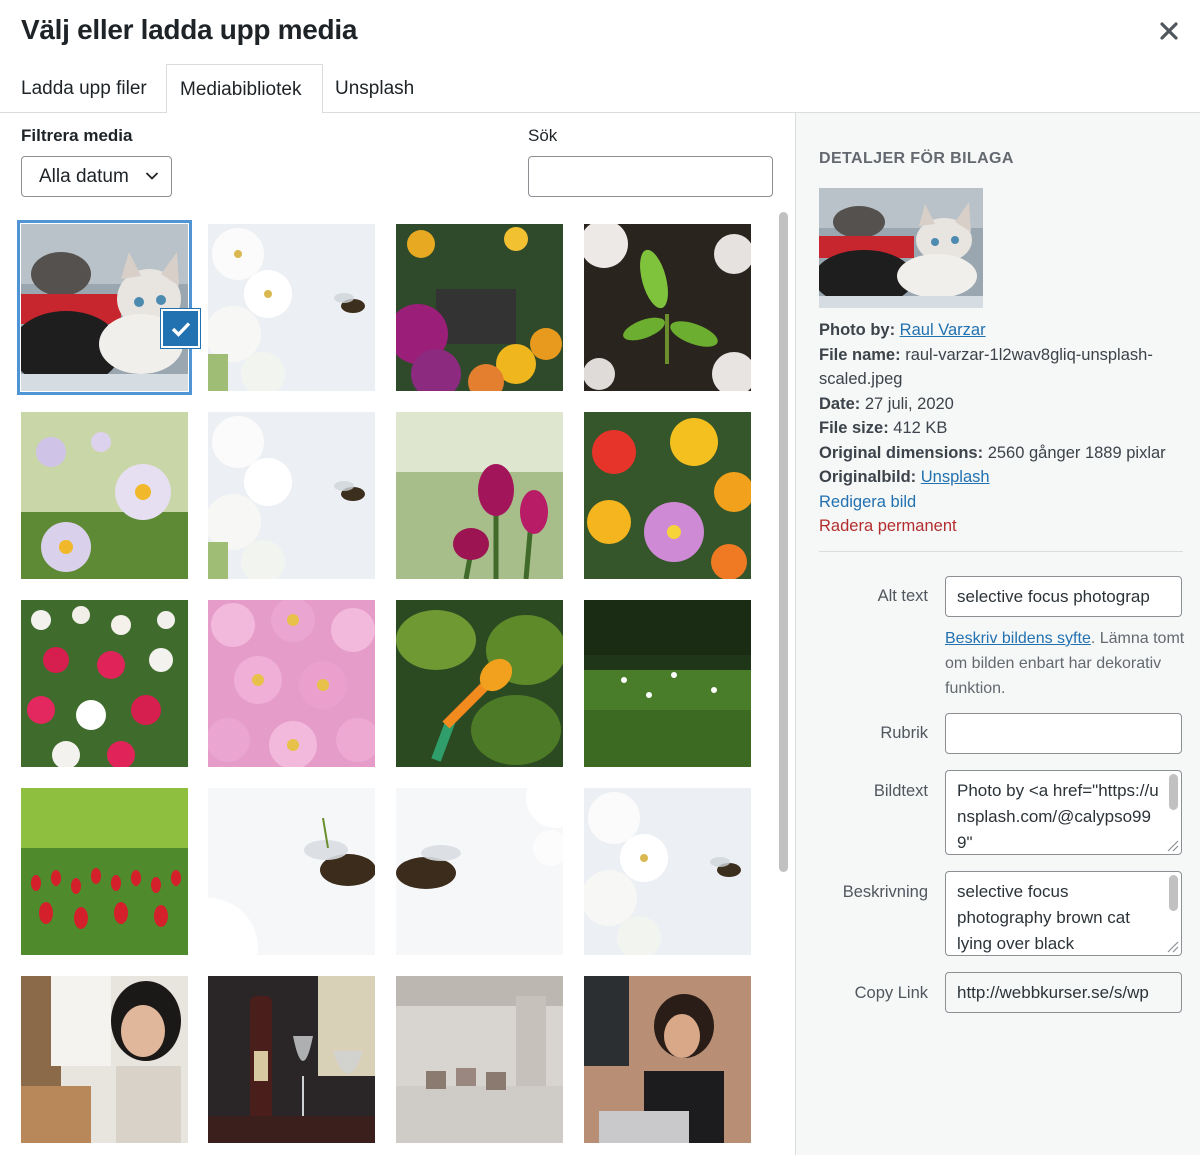 The height and width of the screenshot is (1155, 1200). I want to click on media-tabs: Ladda upp filer Mediabibliotek Unsplash, so click(600, 89).